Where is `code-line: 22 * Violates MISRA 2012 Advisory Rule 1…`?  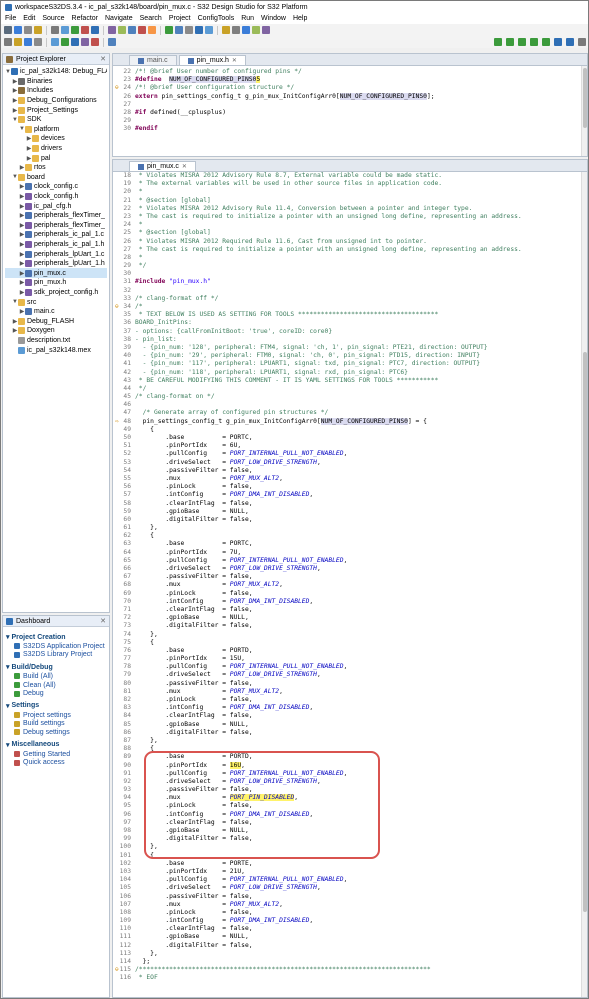
code-line: 22 * Violates MISRA 2012 Advisory Rule 1… is located at coordinates (347, 209).